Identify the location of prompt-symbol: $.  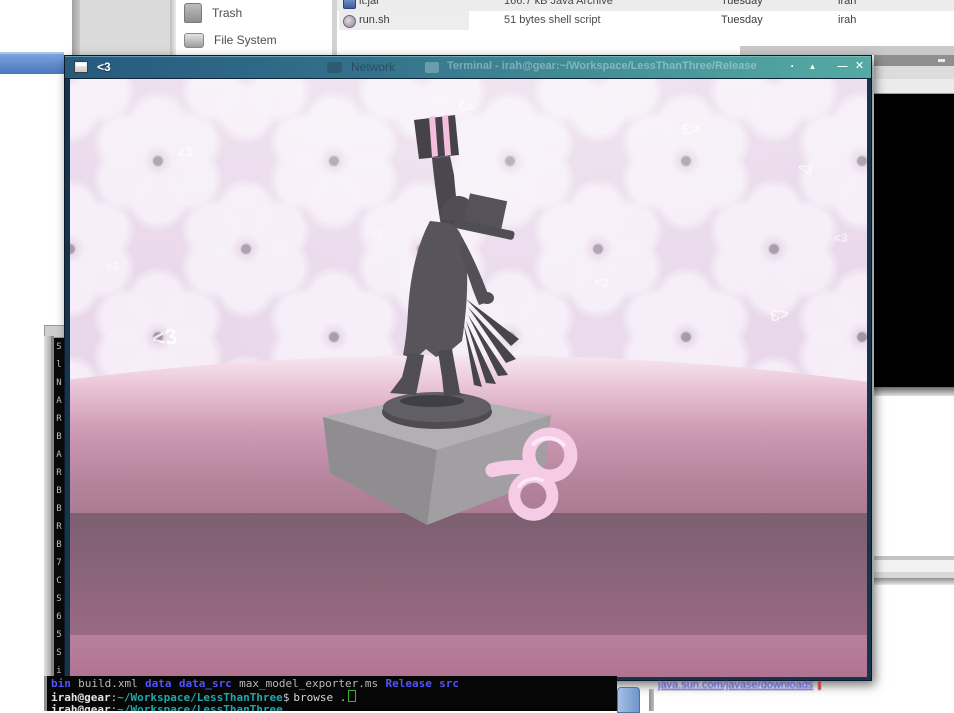
(286, 697).